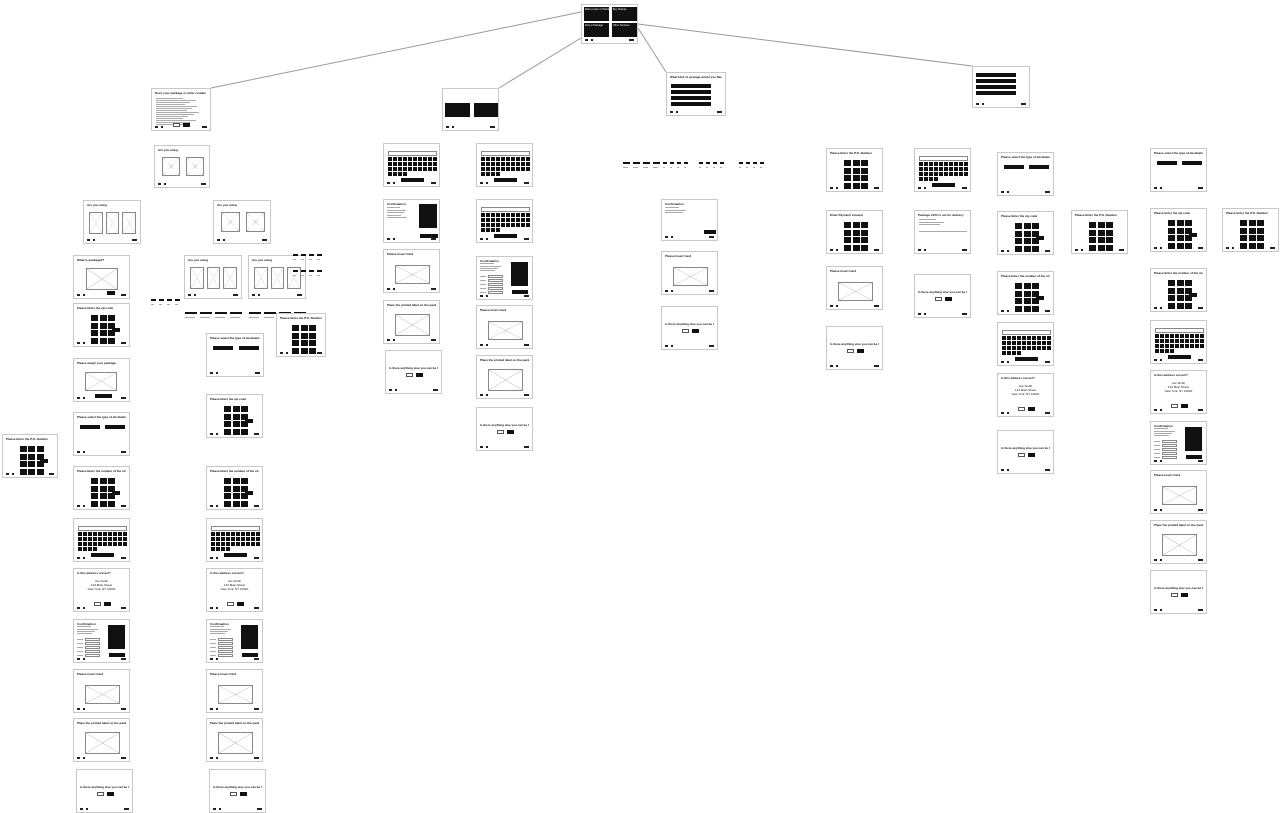 Image resolution: width=1280 pixels, height=813 pixels. What do you see at coordinates (428, 216) in the screenshot?
I see `receipt-panel` at bounding box center [428, 216].